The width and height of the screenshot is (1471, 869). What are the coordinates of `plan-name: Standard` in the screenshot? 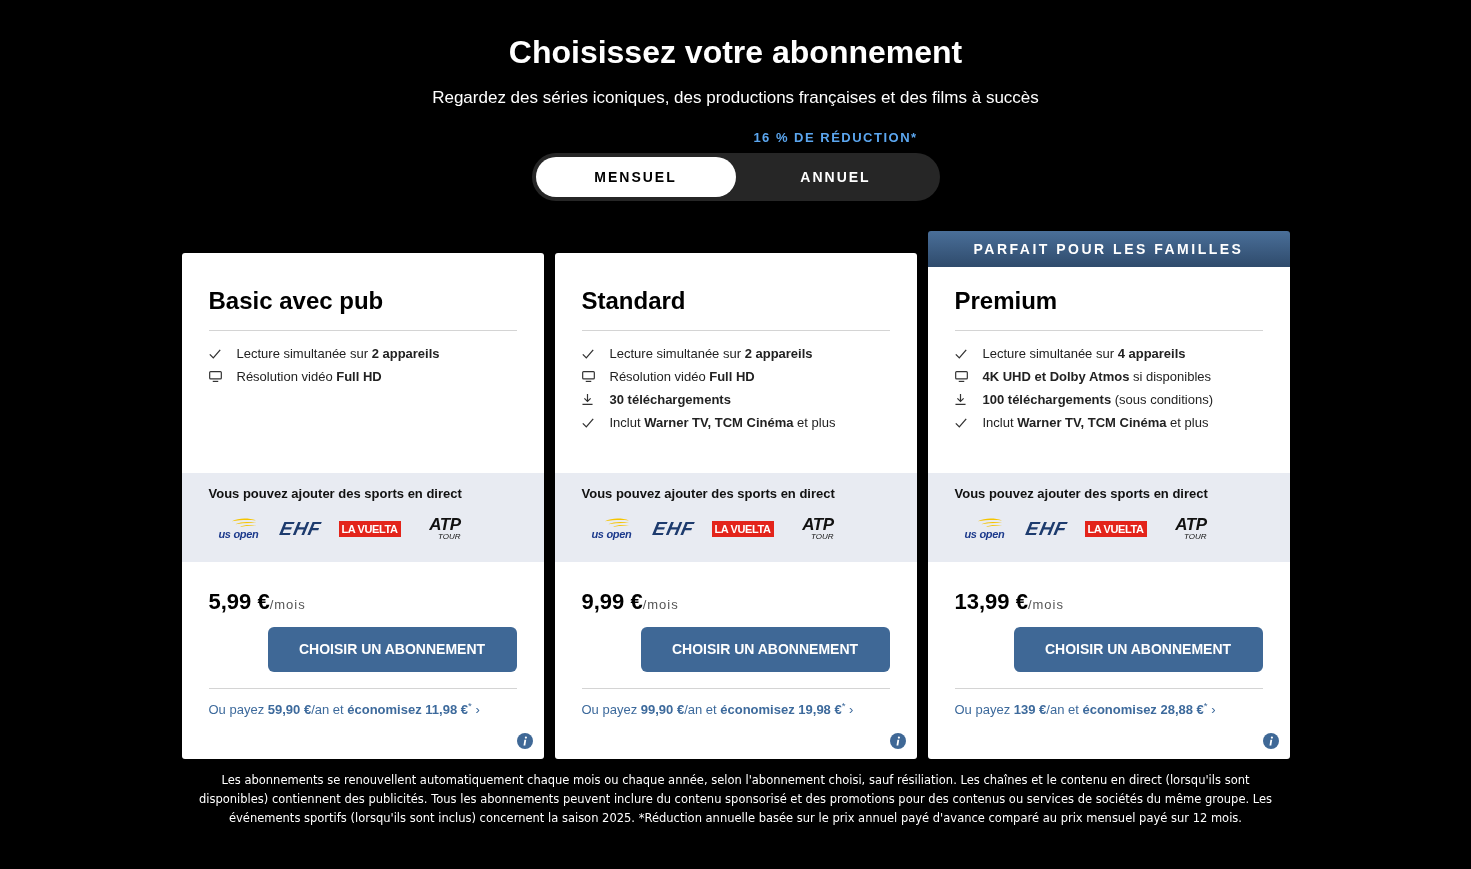 It's located at (634, 301).